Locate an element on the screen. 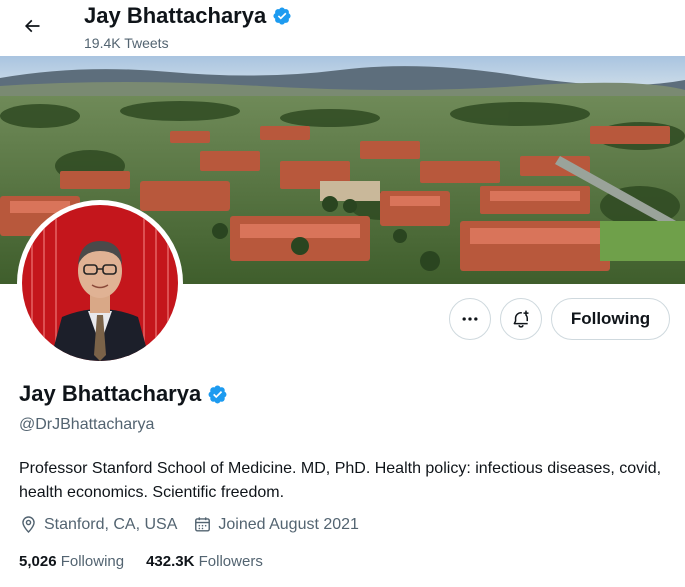 This screenshot has height=587, width=685. tweet-count: 19.4K Tweets is located at coordinates (126, 43).